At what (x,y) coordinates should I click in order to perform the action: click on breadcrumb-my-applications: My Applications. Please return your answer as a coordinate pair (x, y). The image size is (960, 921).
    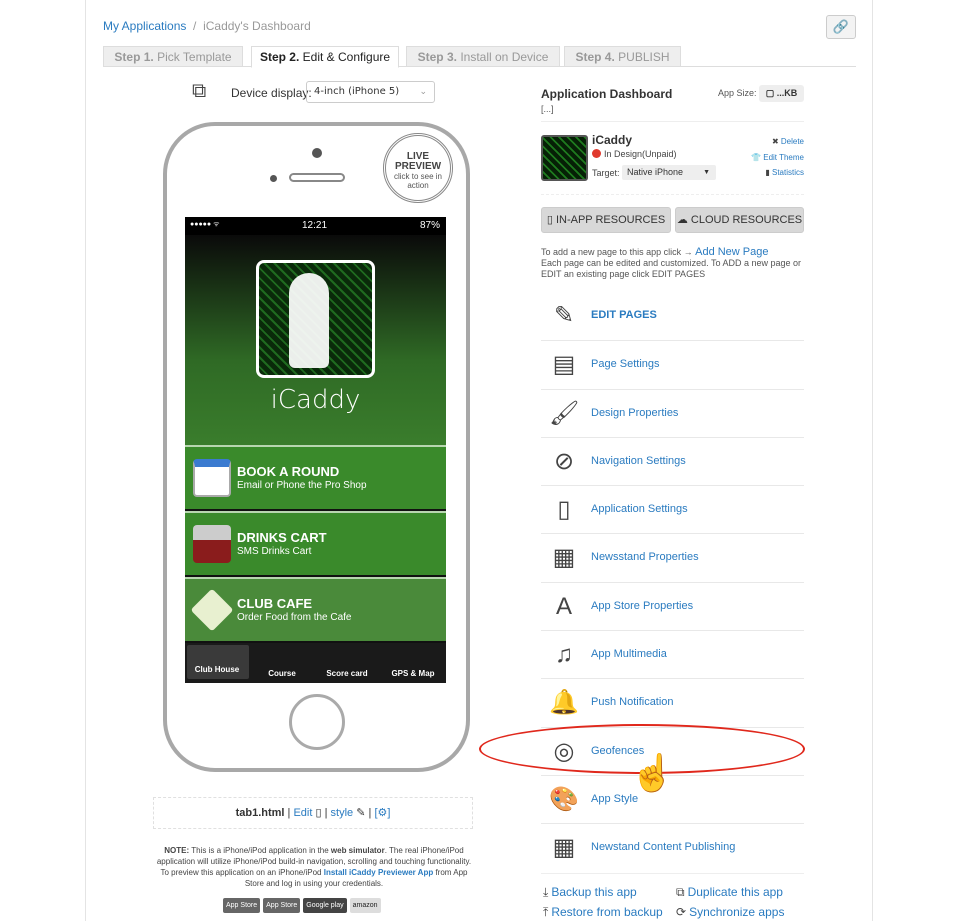
    Looking at the image, I should click on (144, 26).